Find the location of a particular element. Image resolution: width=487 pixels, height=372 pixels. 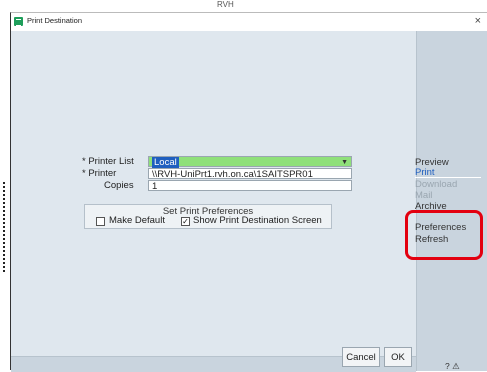

ok-button: OK is located at coordinates (398, 357).